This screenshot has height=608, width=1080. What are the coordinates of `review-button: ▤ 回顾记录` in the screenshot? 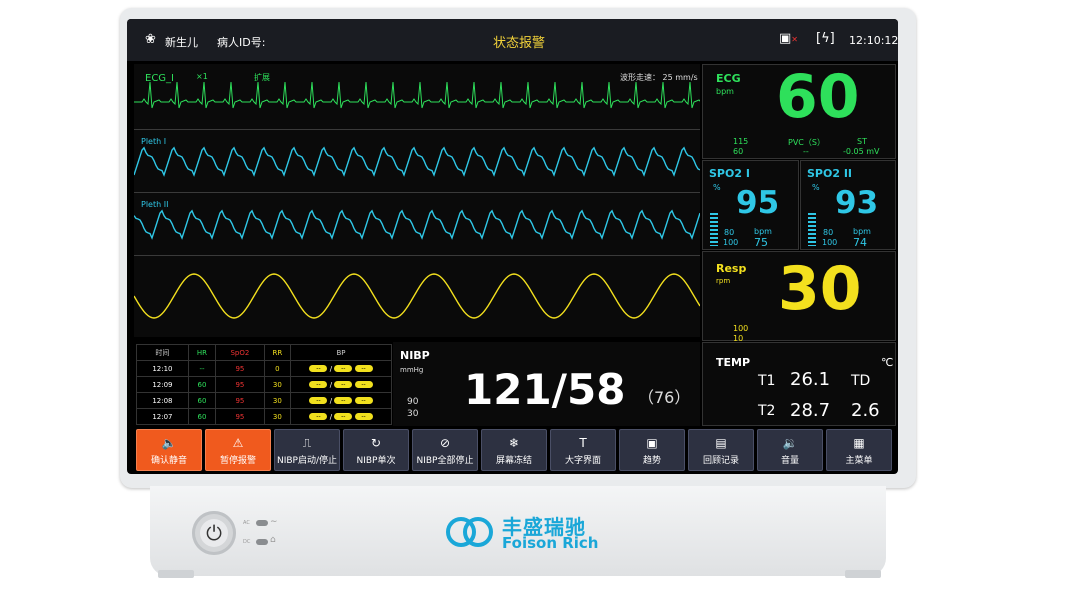 It's located at (721, 450).